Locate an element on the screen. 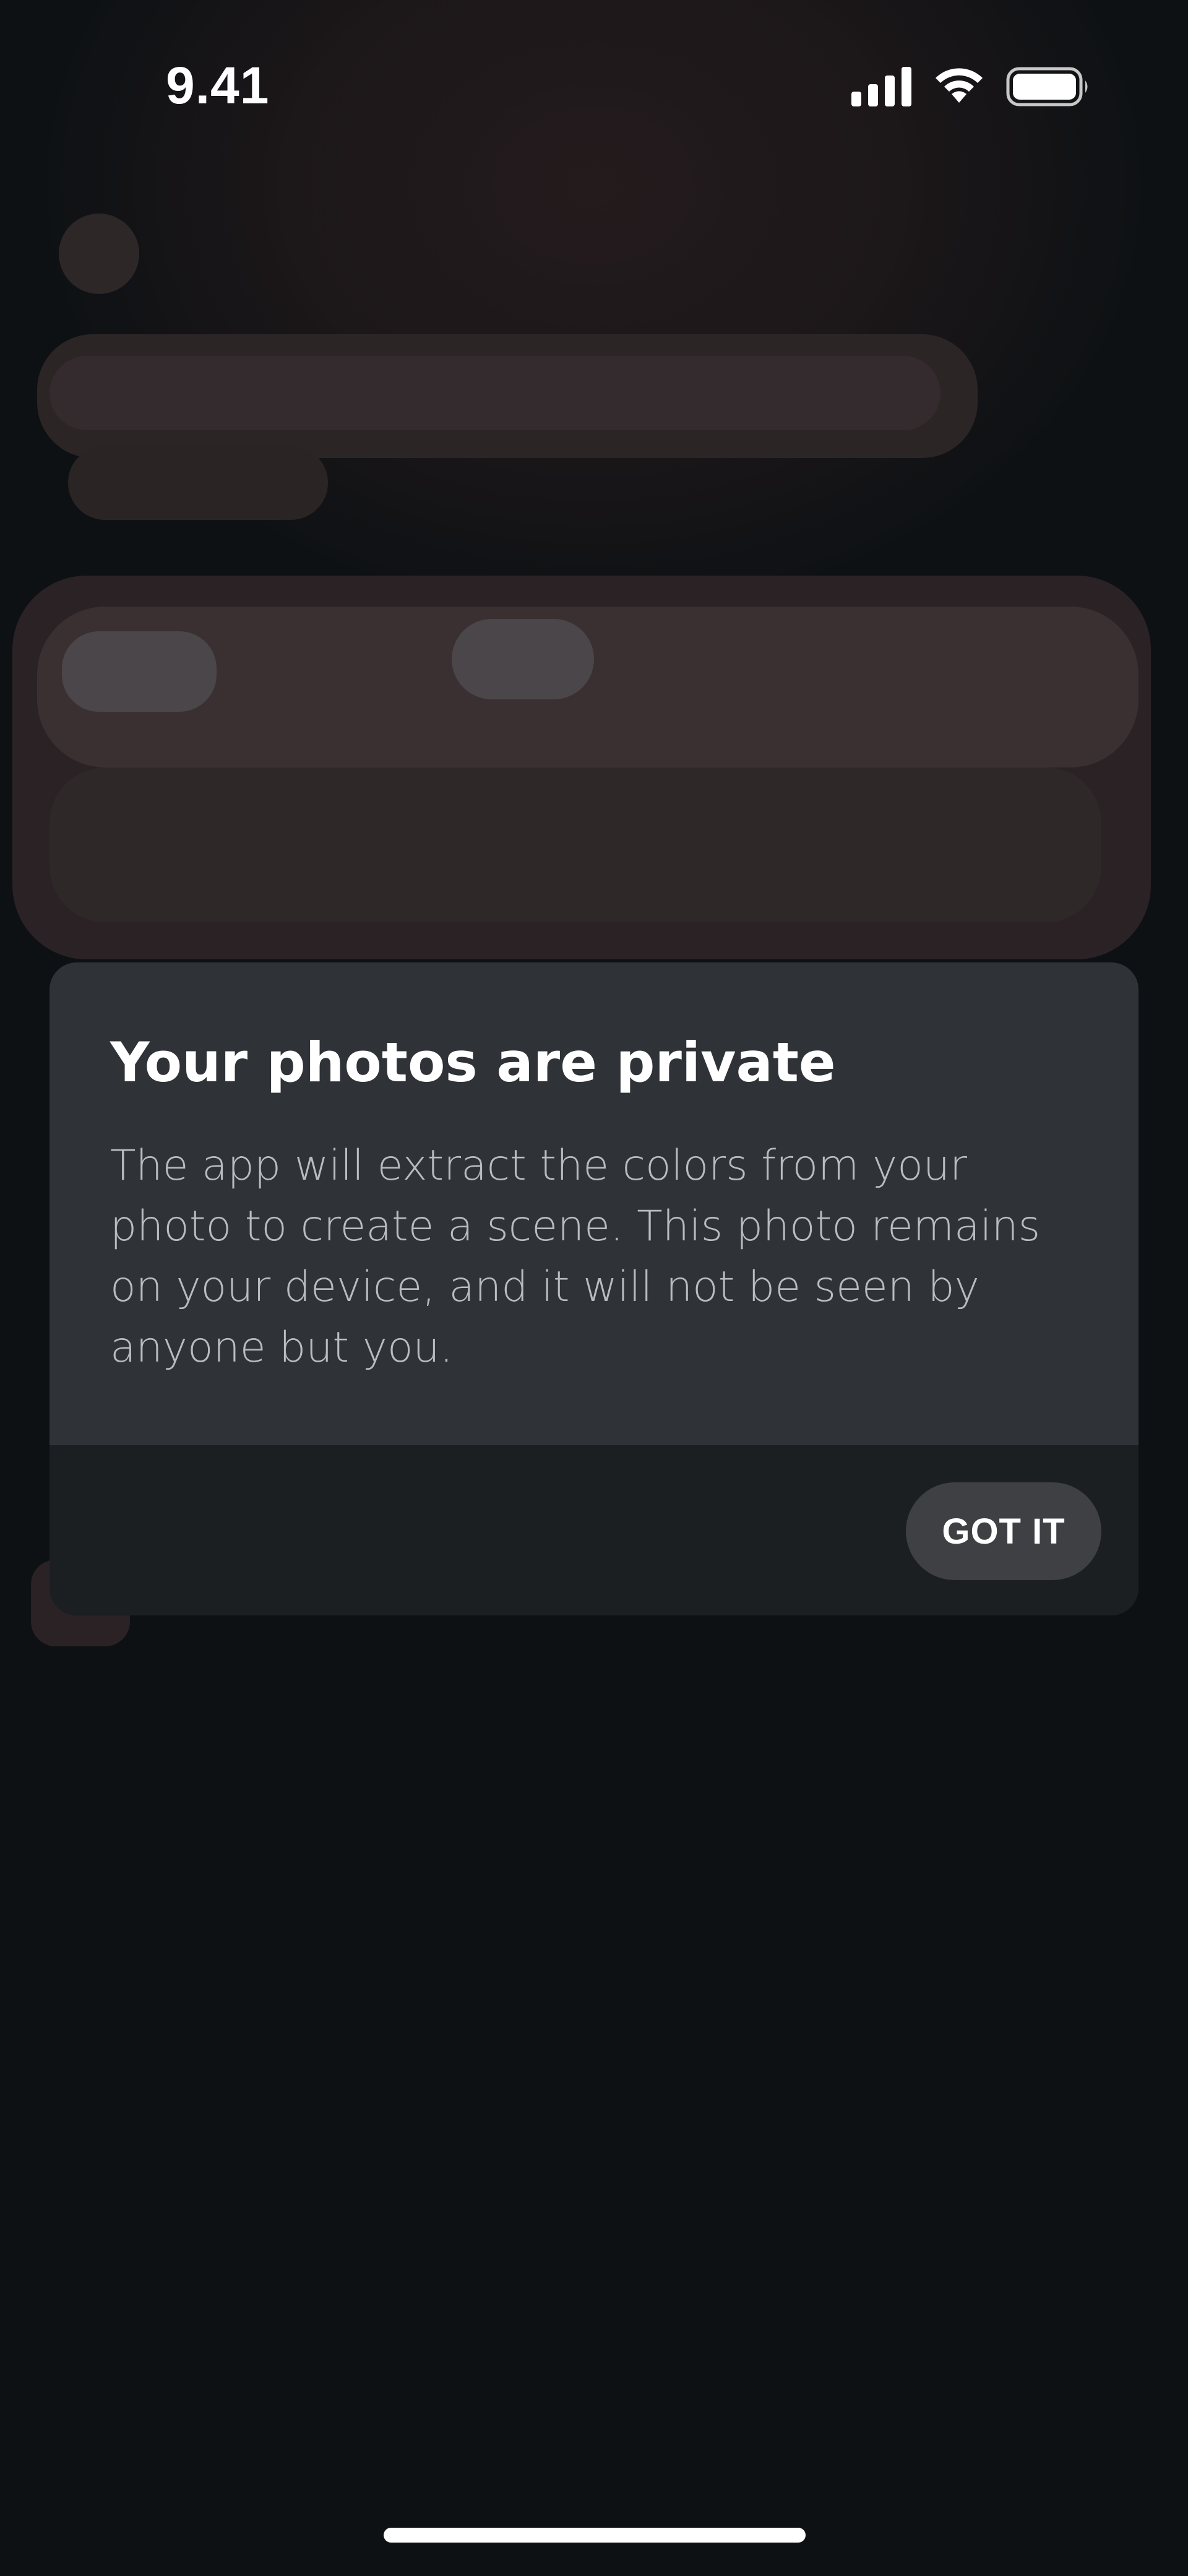 The width and height of the screenshot is (1188, 2576). got-it-button: GOT IT is located at coordinates (1003, 1531).